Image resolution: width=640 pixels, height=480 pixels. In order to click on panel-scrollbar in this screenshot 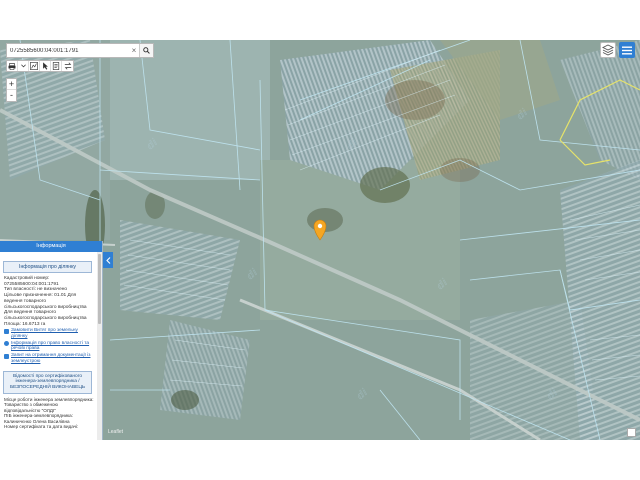, I will do `click(99, 346)`.